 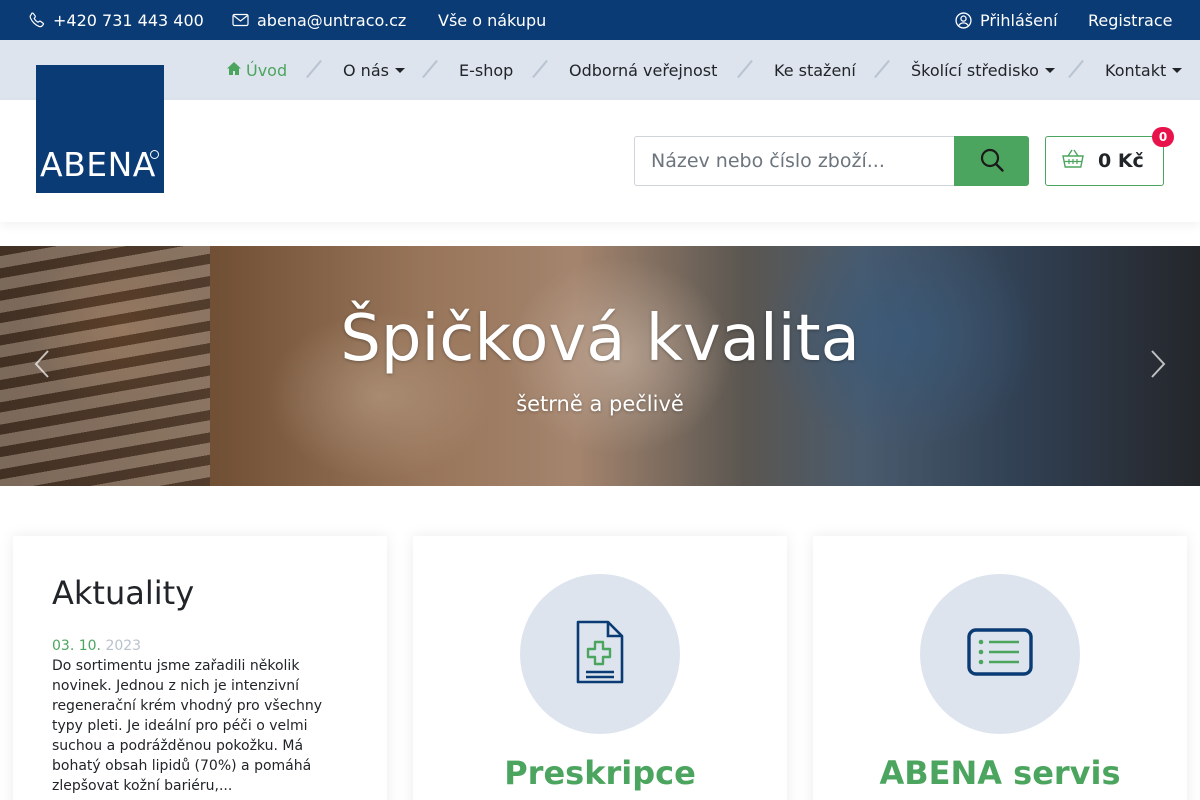 I want to click on cart-count-badge: 0, so click(x=1163, y=137).